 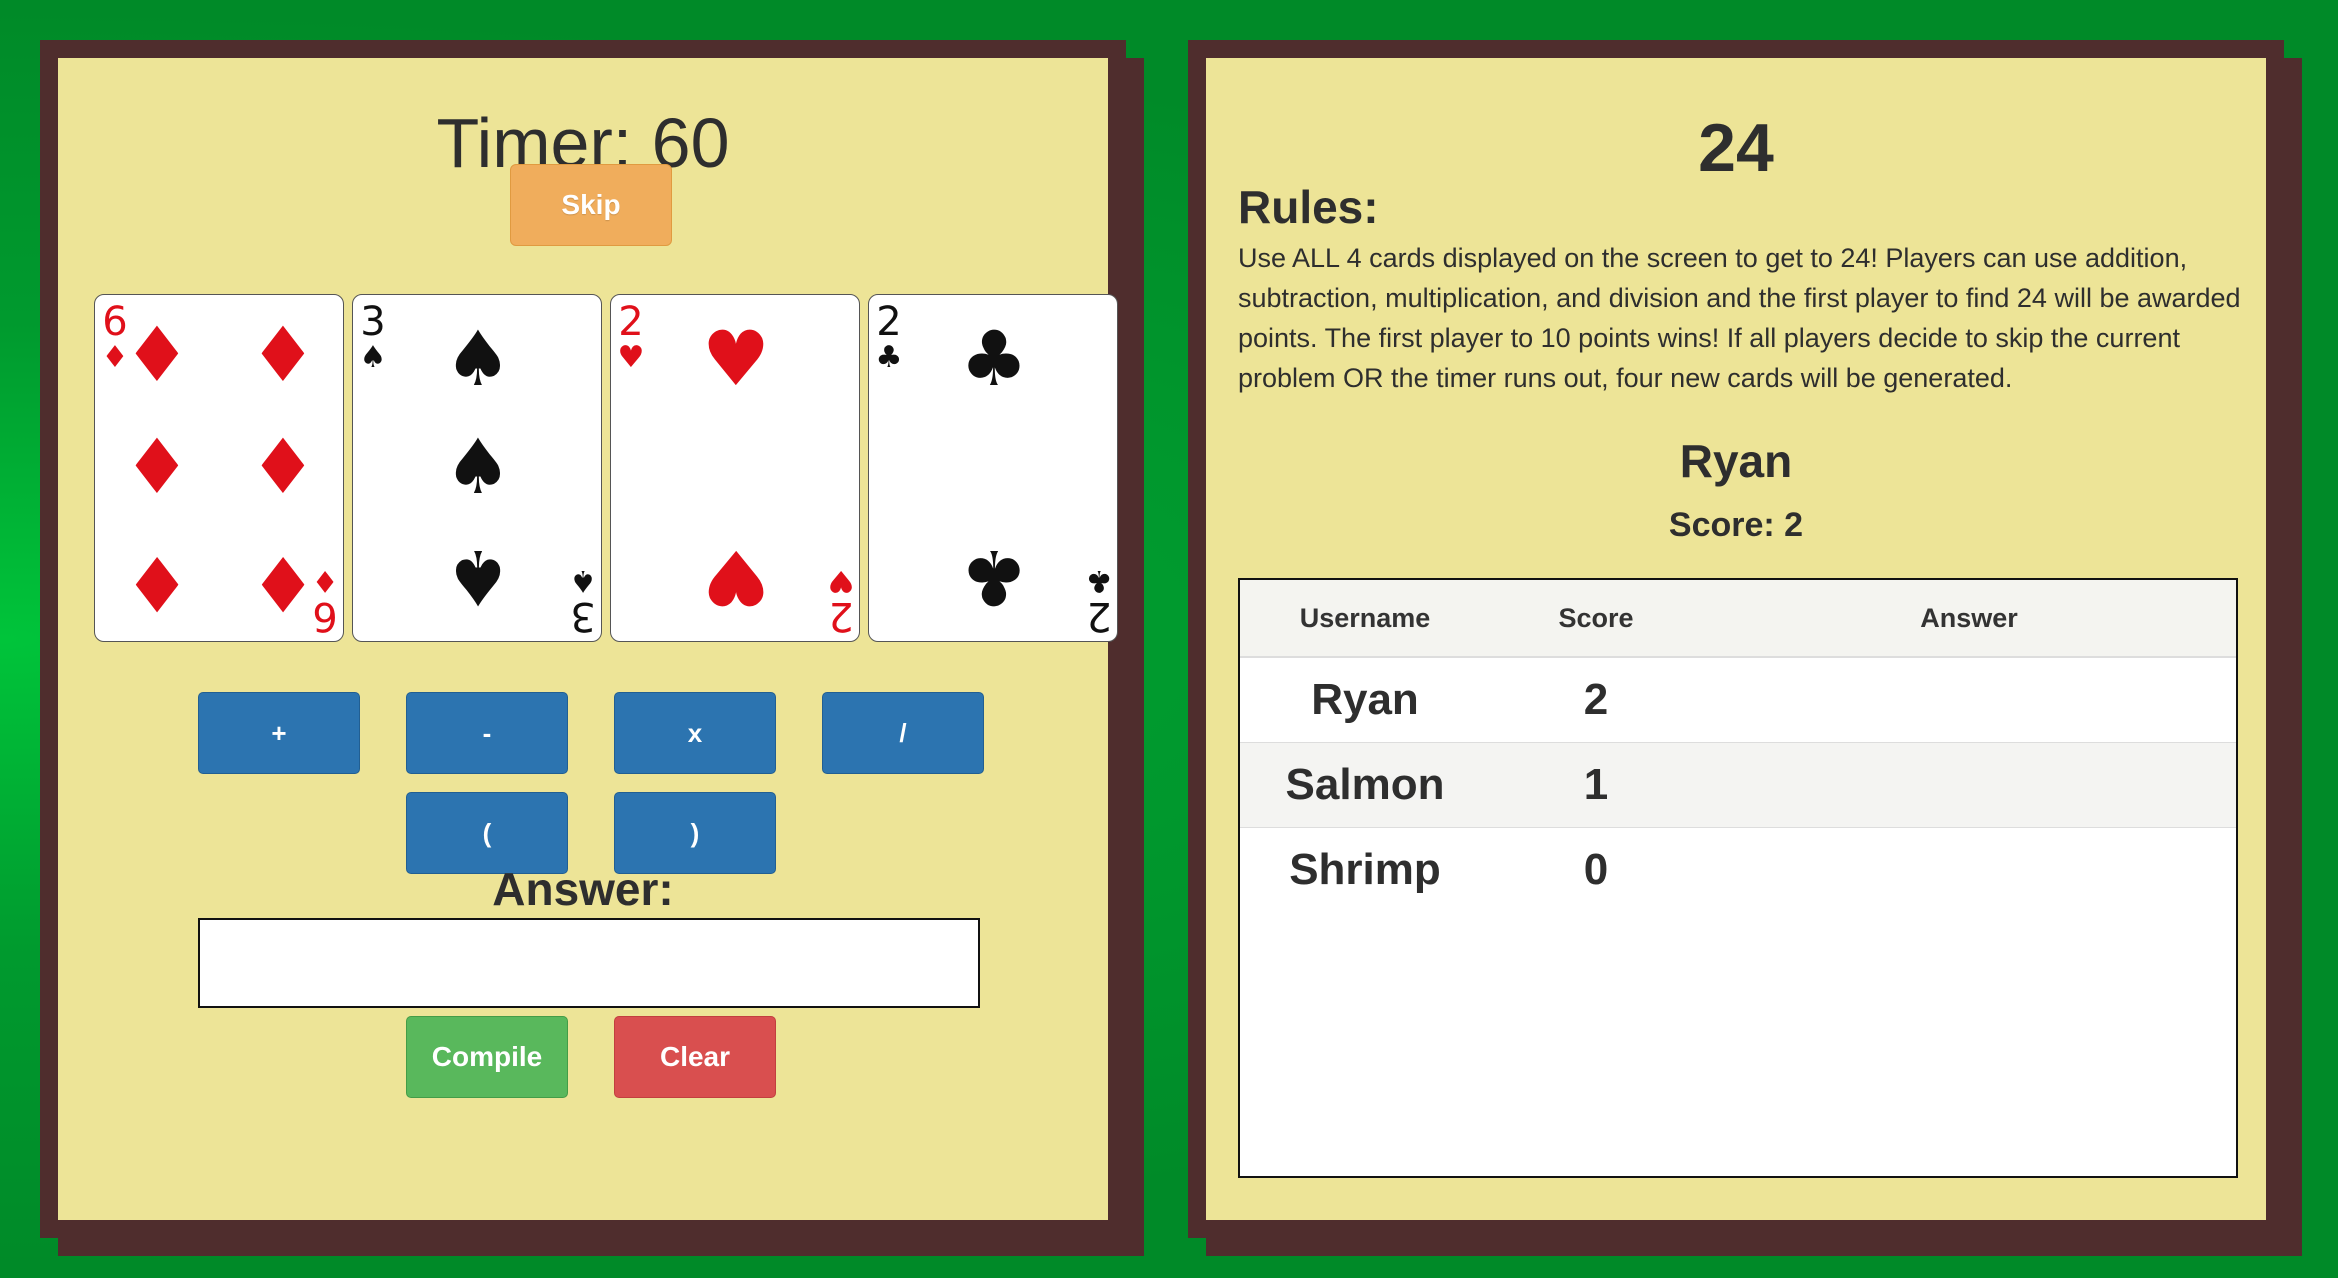 I want to click on close-paren-button: ), so click(x=695, y=833).